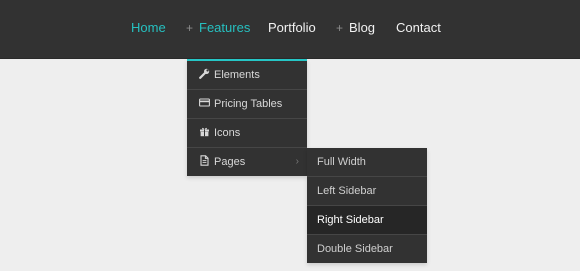 This screenshot has width=580, height=271. Describe the element at coordinates (225, 27) in the screenshot. I see `nav-features-label: Features` at that location.